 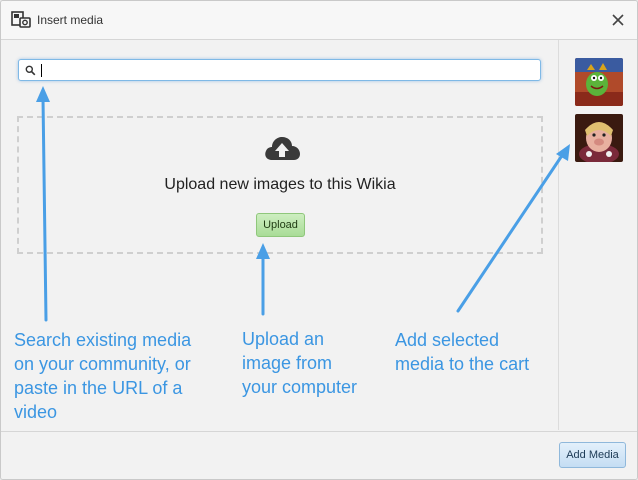 What do you see at coordinates (98, 388) in the screenshot?
I see `search-annotation-line: paste in the URL of a` at bounding box center [98, 388].